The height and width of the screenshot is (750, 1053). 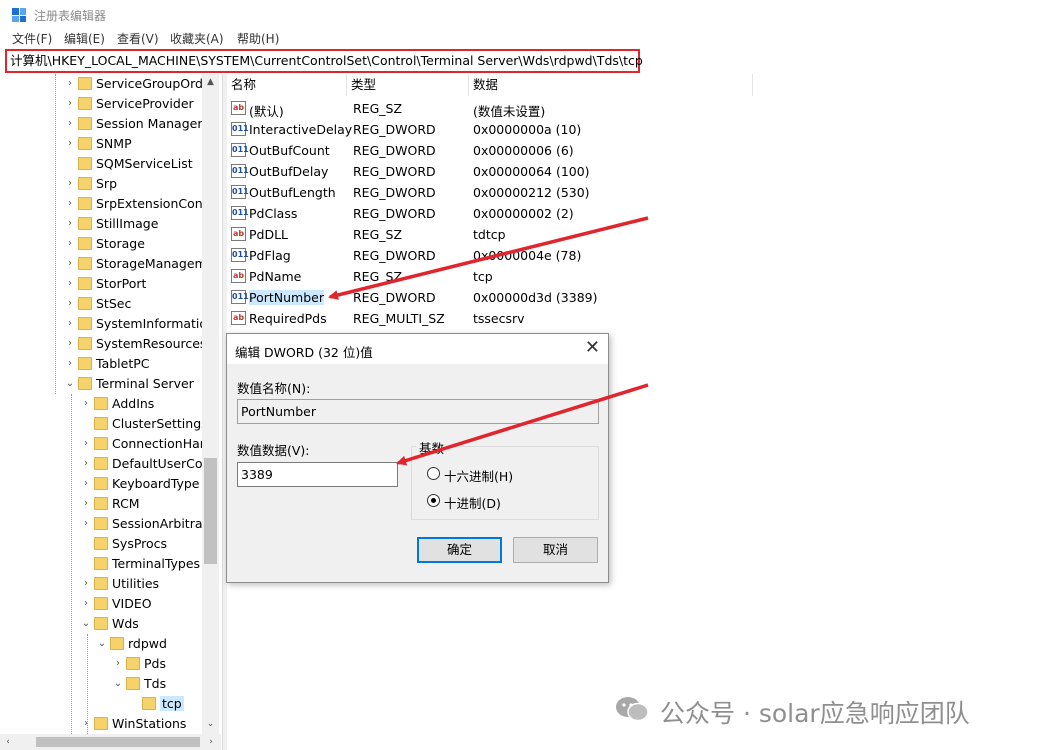 I want to click on menu-file: 文件(F), so click(x=32, y=38).